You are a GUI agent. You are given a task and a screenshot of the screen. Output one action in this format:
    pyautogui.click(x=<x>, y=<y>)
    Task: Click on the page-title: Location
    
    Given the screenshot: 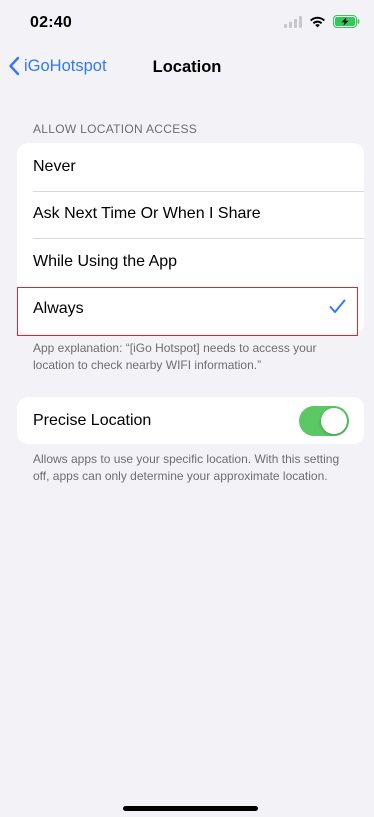 What is the action you would take?
    pyautogui.click(x=187, y=67)
    